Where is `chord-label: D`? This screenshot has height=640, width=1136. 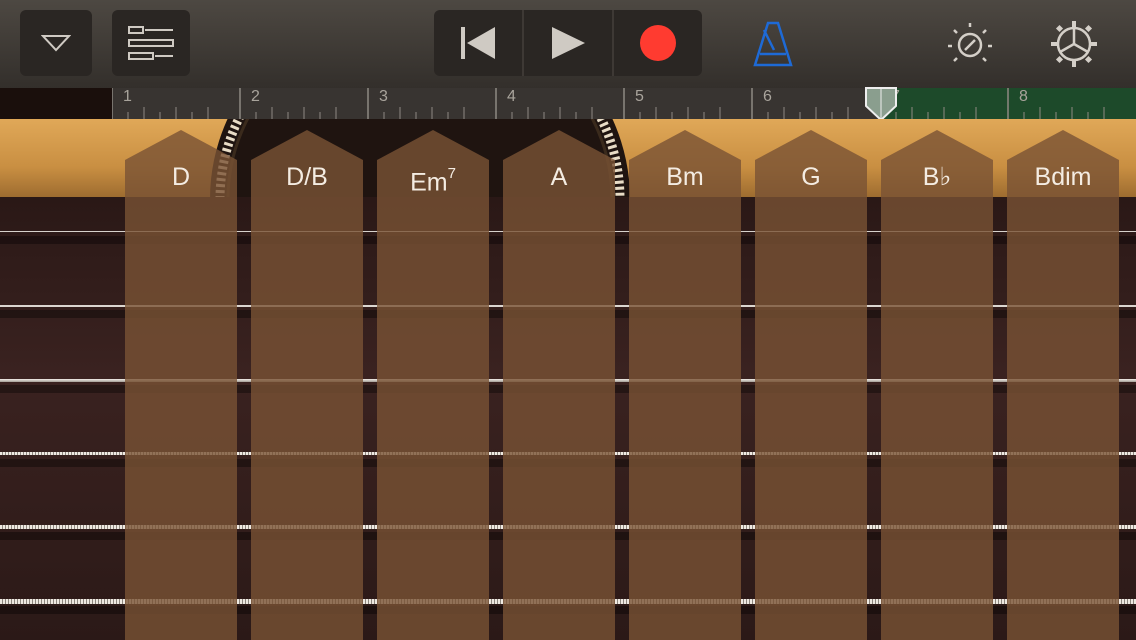 chord-label: D is located at coordinates (181, 177).